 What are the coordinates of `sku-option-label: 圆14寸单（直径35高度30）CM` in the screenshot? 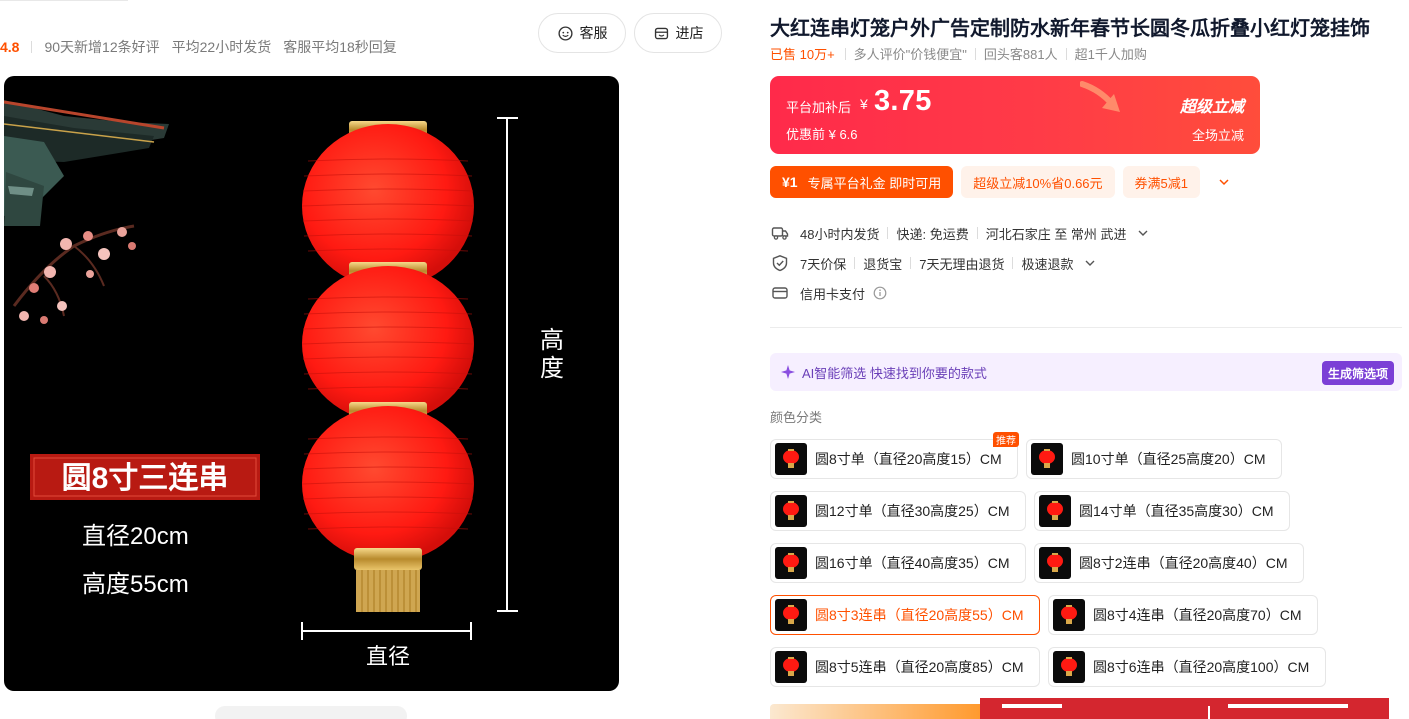 It's located at (1176, 511).